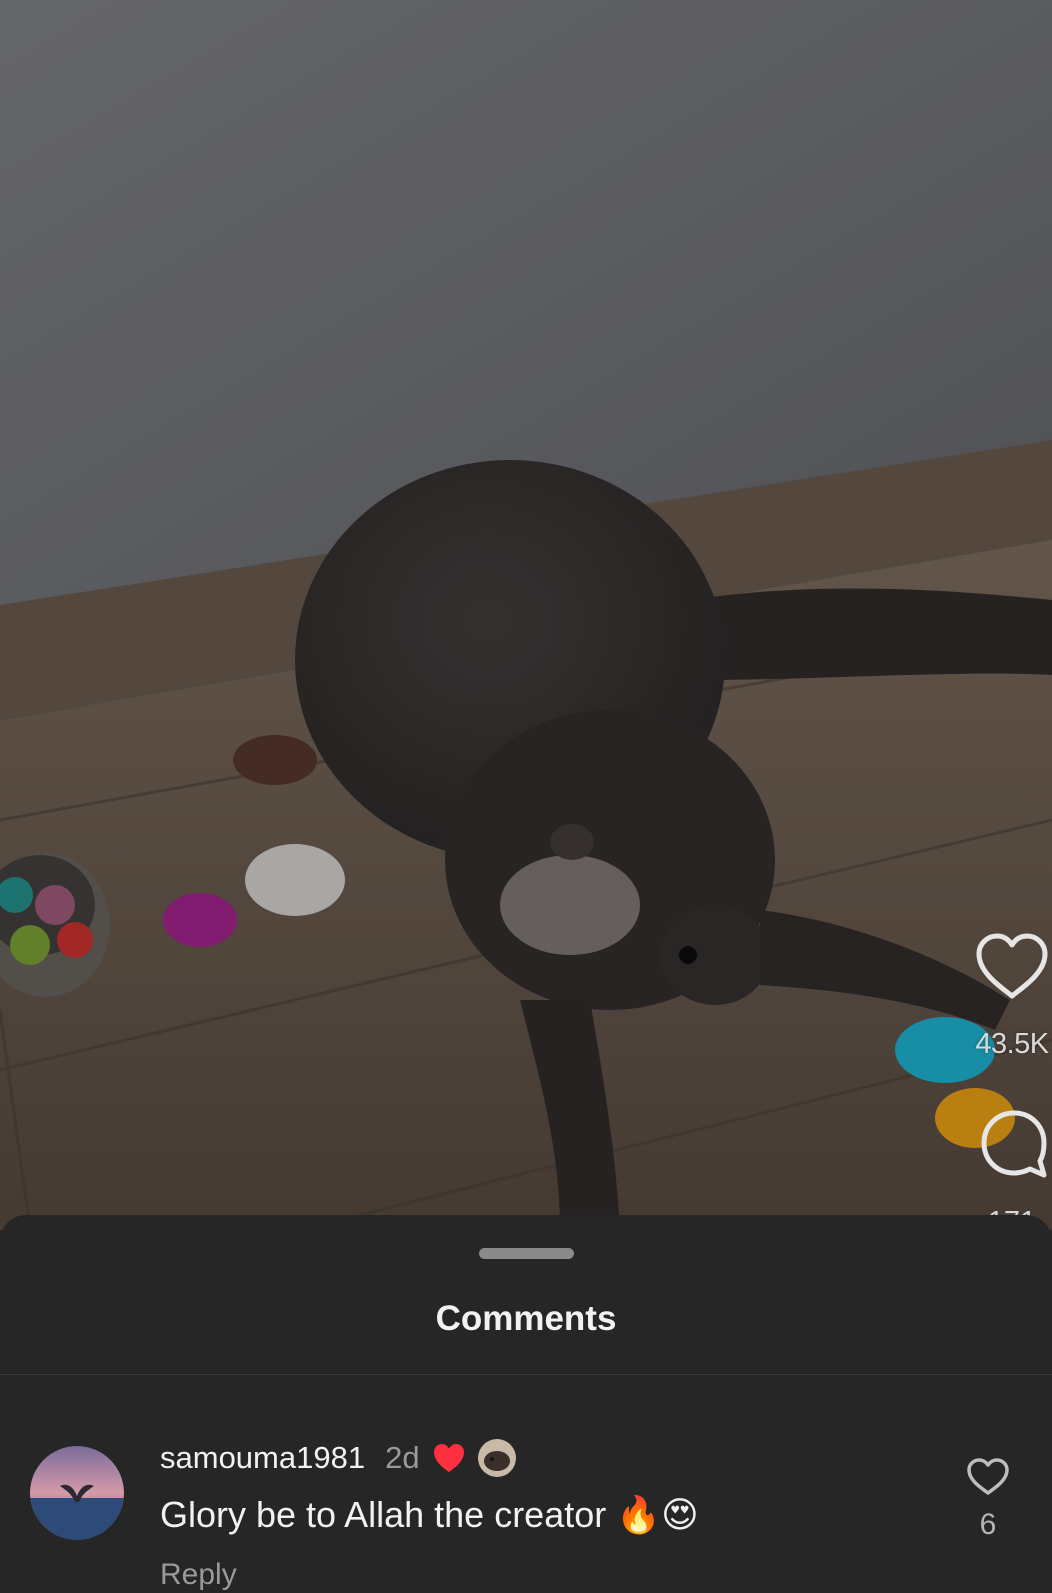  I want to click on comment-text: Glory be to Allah the creator 🔥😍, so click(429, 1515).